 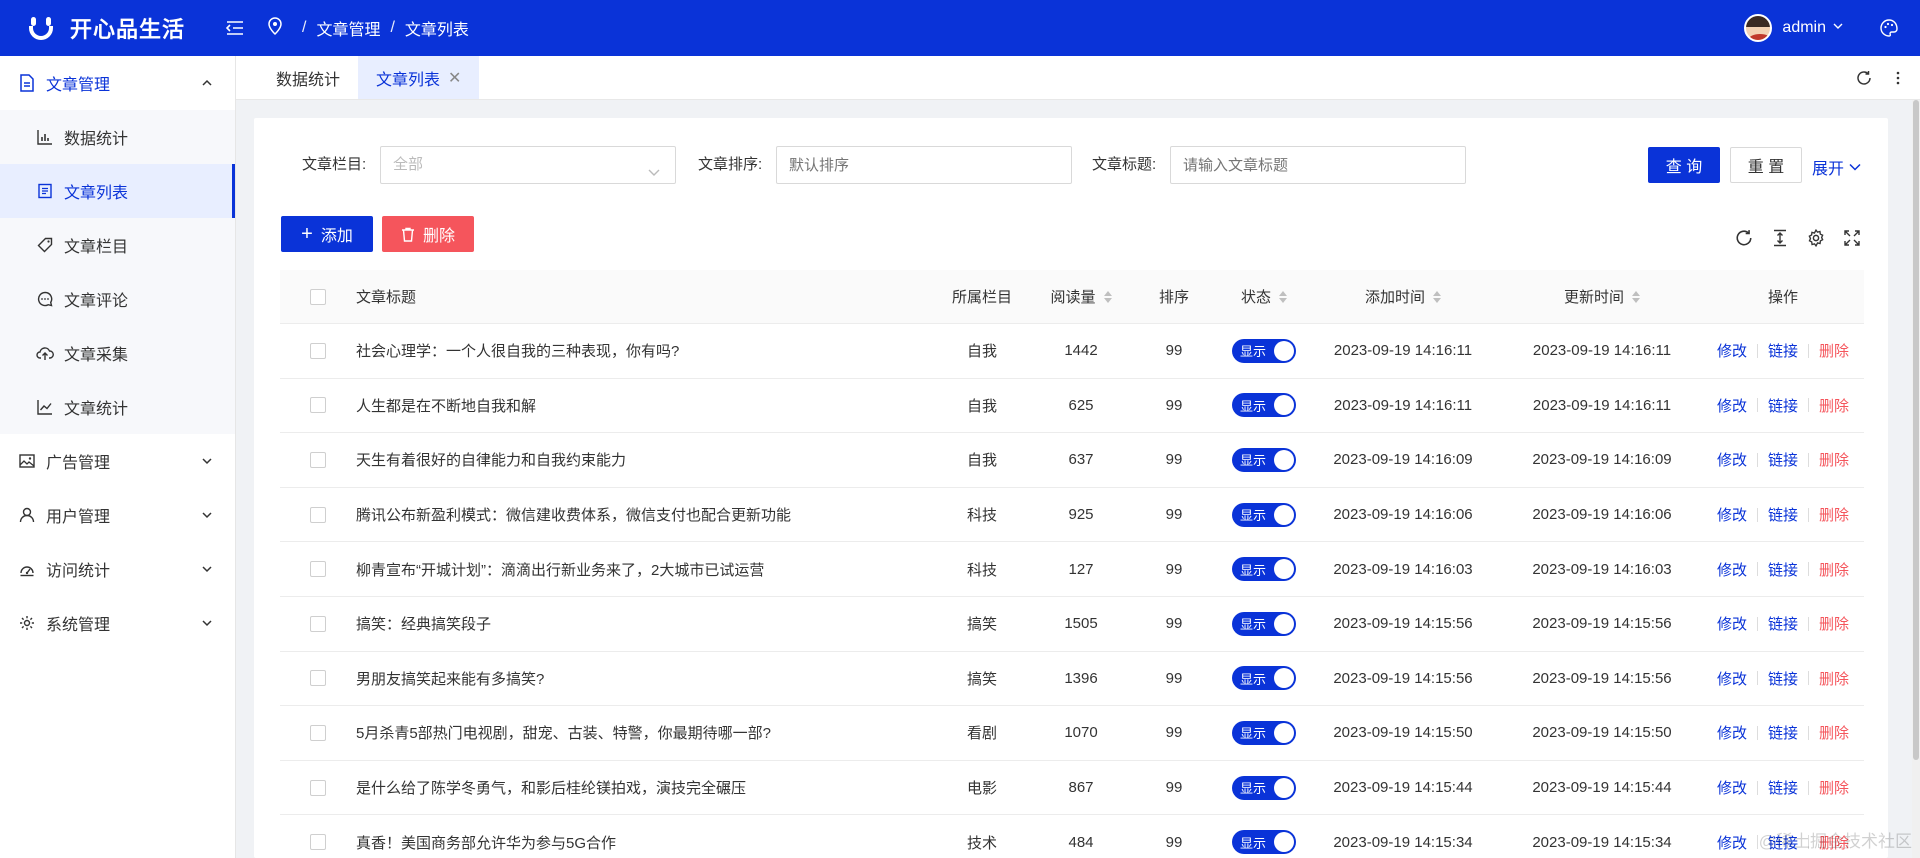 What do you see at coordinates (117, 623) in the screenshot?
I see `sidebar-group-system: 系统管理` at bounding box center [117, 623].